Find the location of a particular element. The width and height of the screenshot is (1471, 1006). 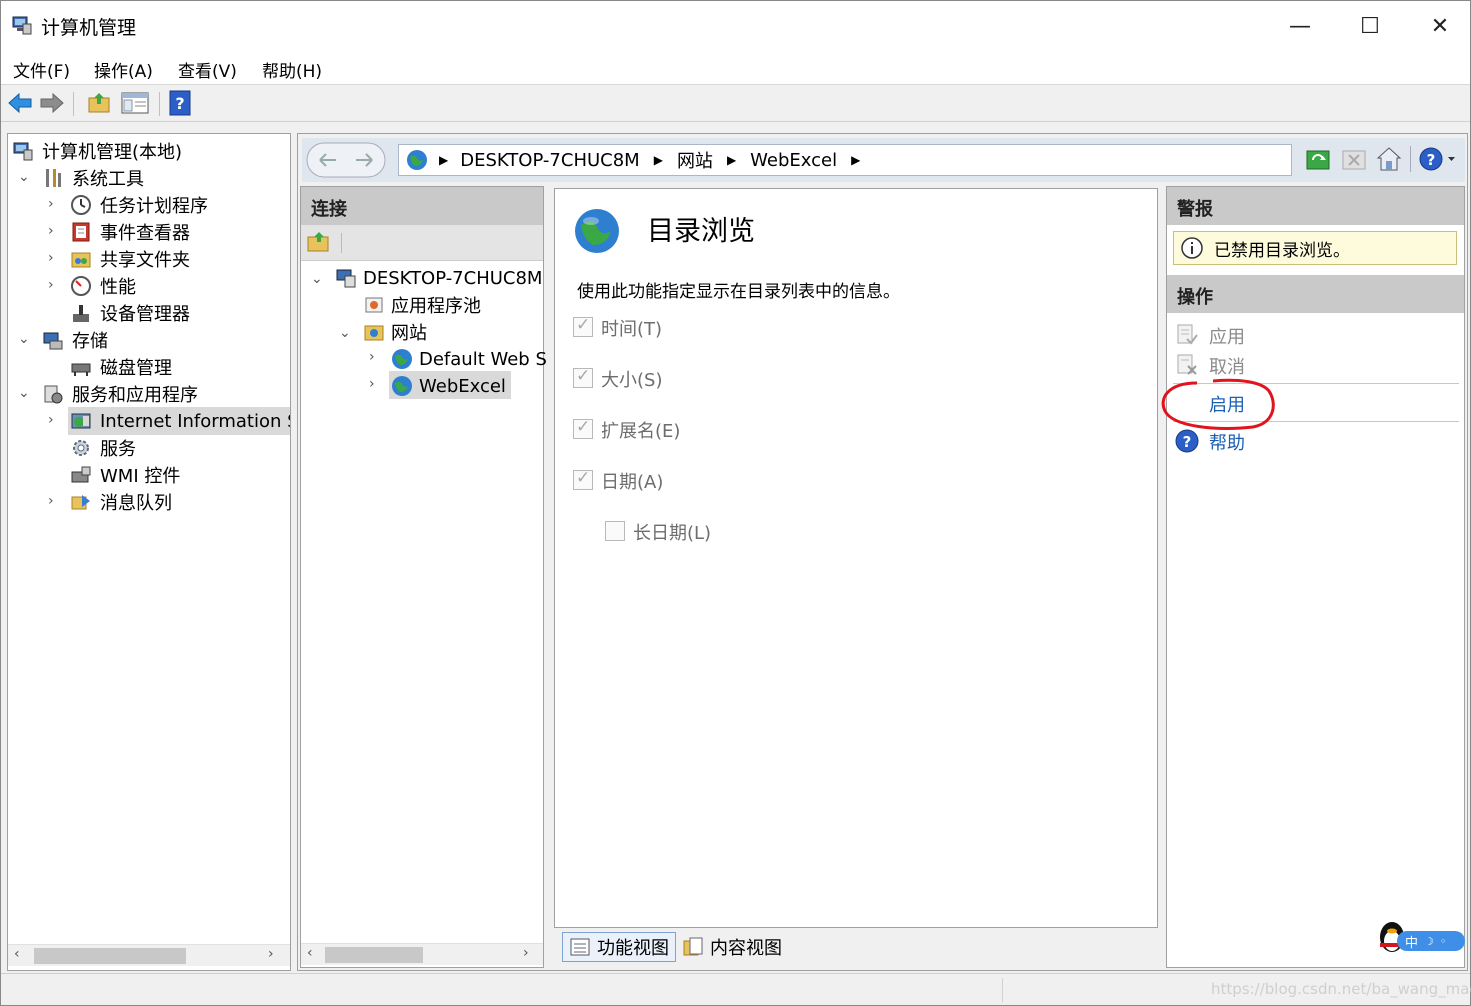

help-dropdown-icon: ? is located at coordinates (1438, 159).